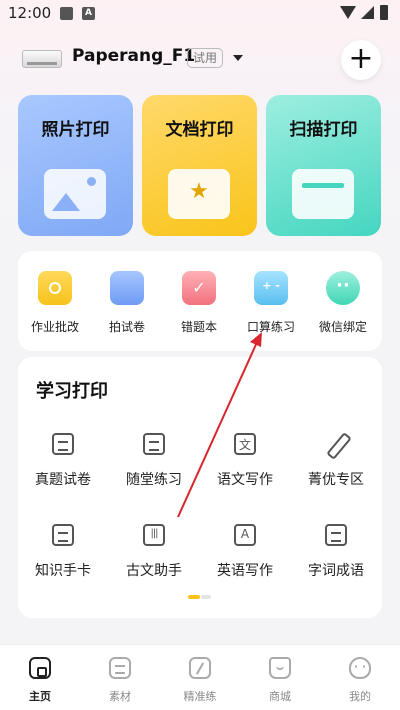 The height and width of the screenshot is (710, 400). Describe the element at coordinates (280, 668) in the screenshot. I see `shop-icon` at that location.